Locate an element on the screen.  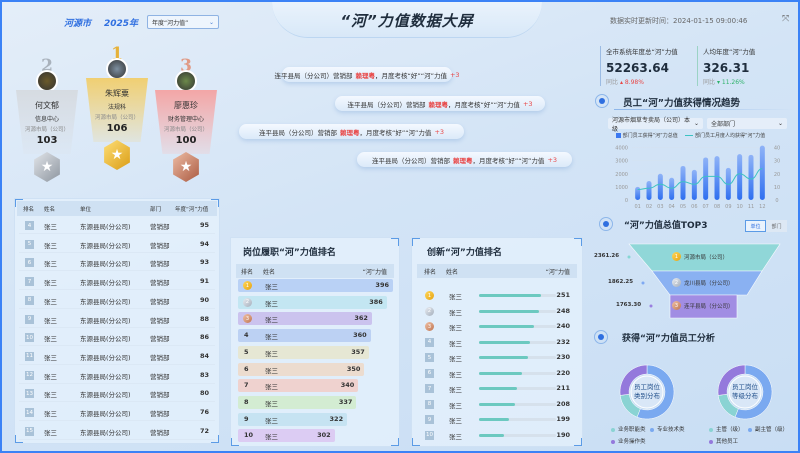
rank-badge: 13 is located at coordinates (29, 394).